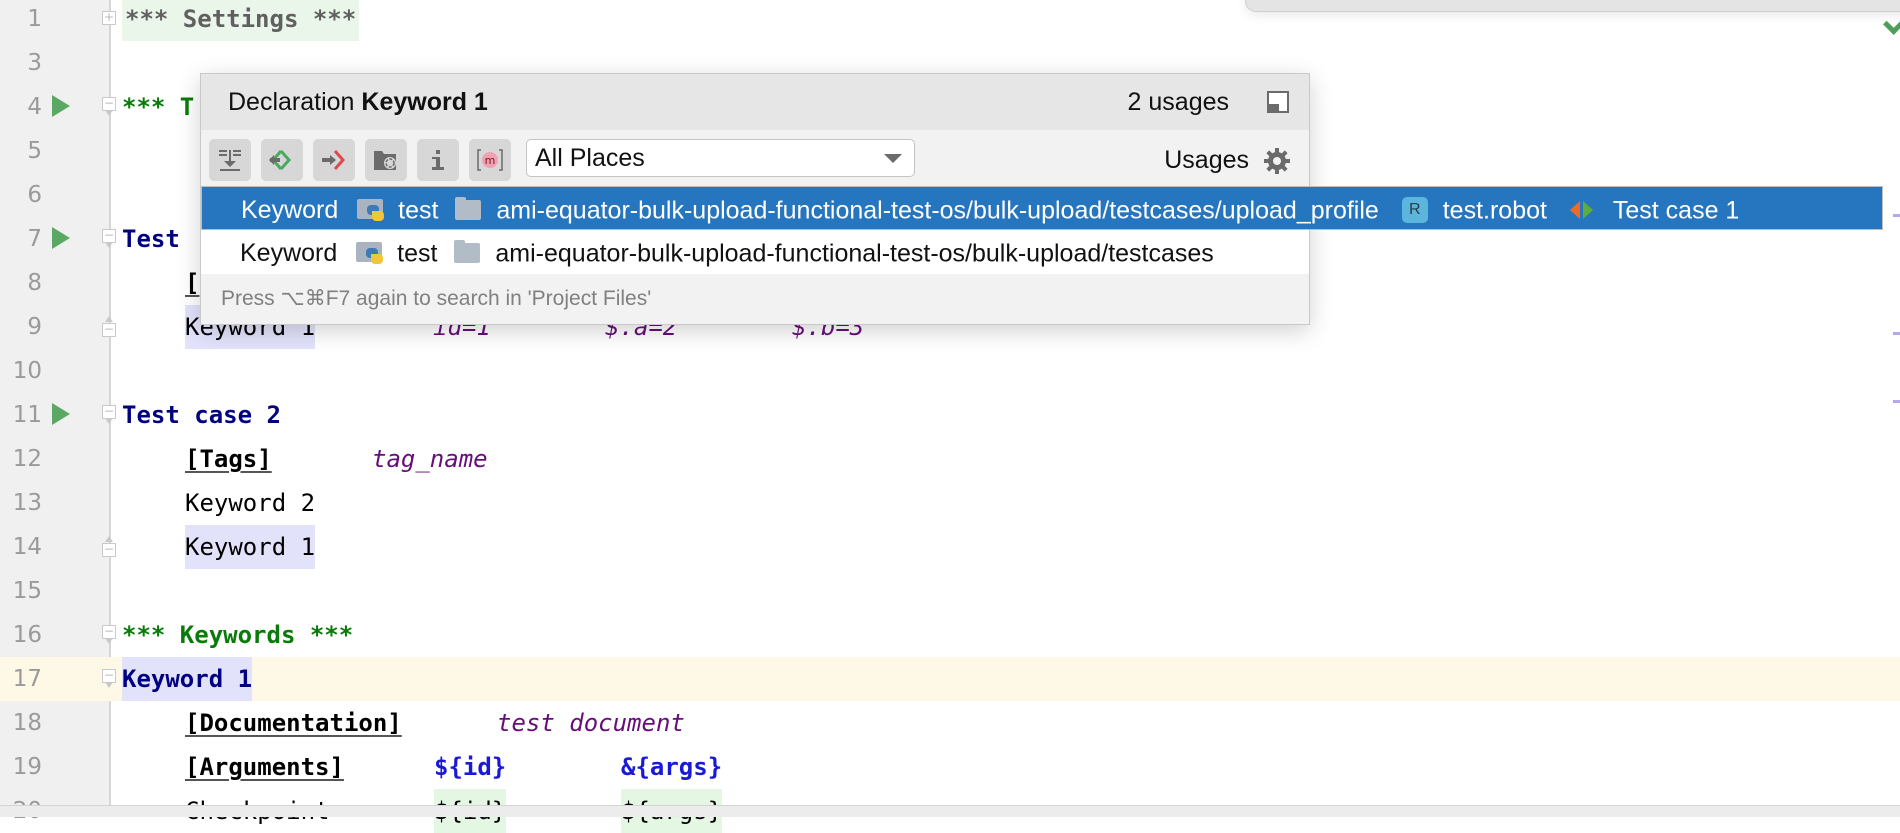  What do you see at coordinates (192, 283) in the screenshot?
I see `setting-keyword: [` at bounding box center [192, 283].